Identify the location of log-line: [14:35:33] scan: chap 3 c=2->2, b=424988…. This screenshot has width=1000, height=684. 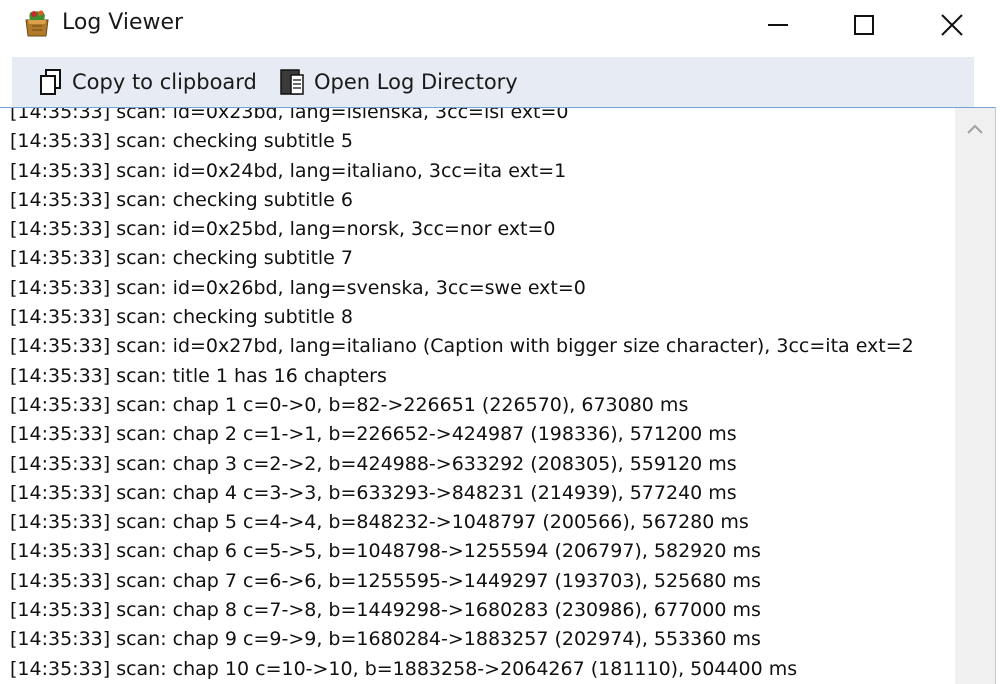
(373, 463).